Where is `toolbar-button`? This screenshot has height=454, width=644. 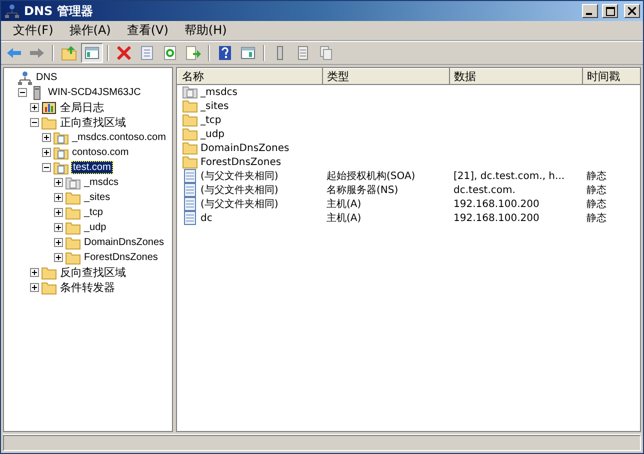 toolbar-button is located at coordinates (92, 53).